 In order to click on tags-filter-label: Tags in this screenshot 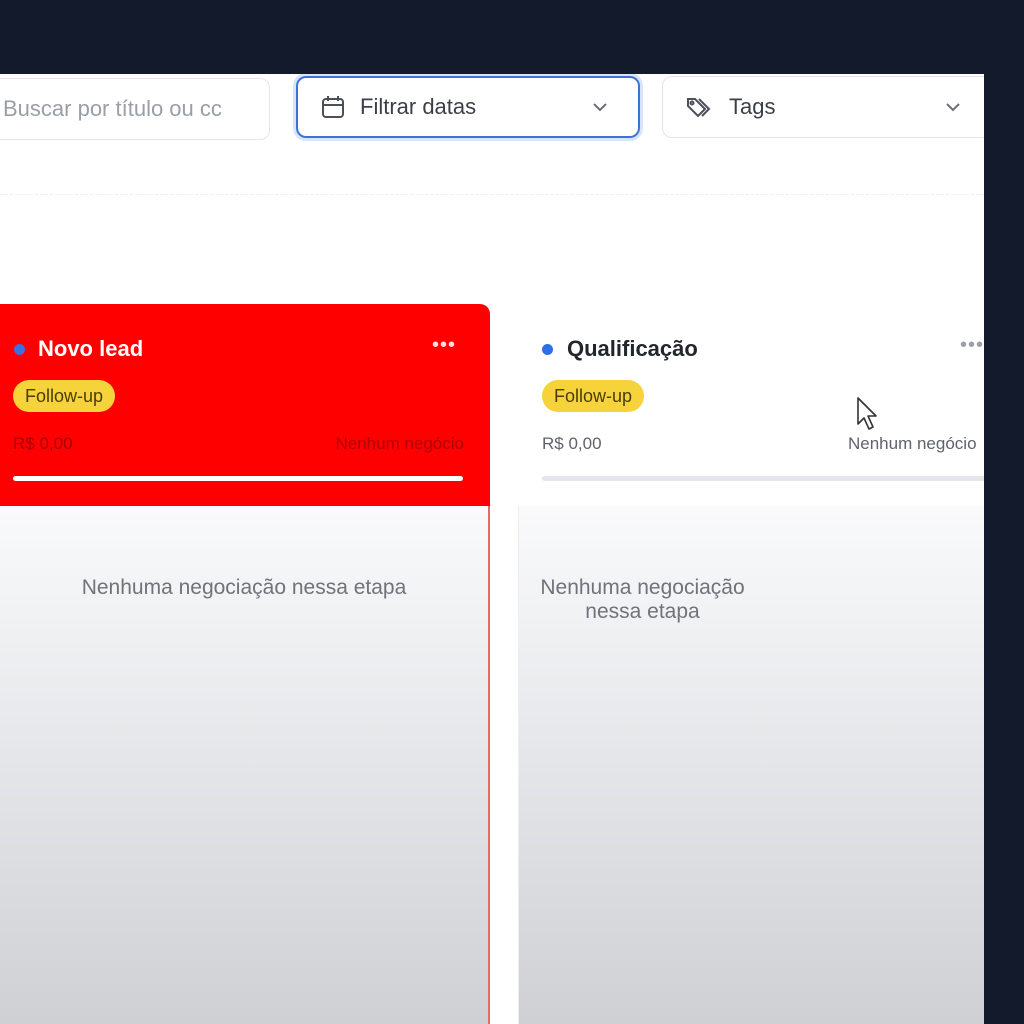, I will do `click(752, 106)`.